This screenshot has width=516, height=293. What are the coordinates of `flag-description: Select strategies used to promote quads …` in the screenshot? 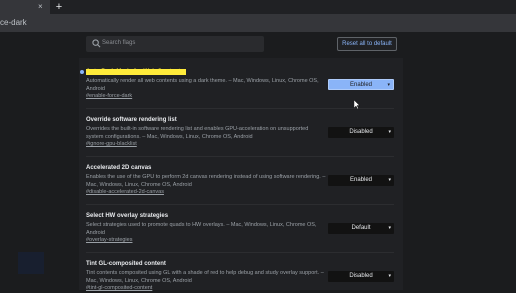 It's located at (201, 229).